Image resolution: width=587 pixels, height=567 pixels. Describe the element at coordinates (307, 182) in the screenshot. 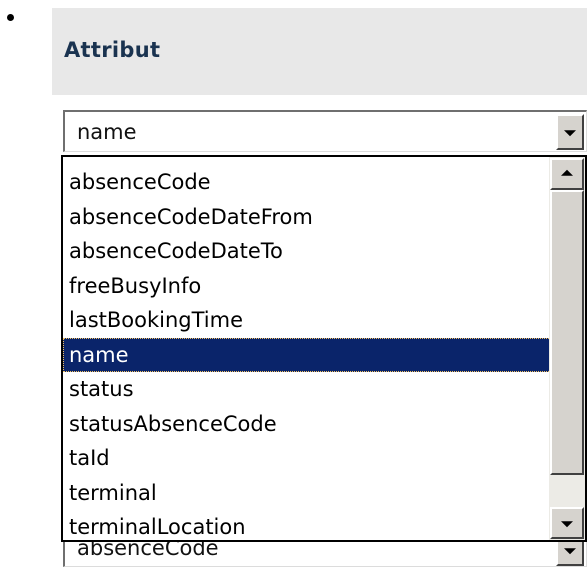

I see `dropdown-option-absencecode: absenceCode` at that location.